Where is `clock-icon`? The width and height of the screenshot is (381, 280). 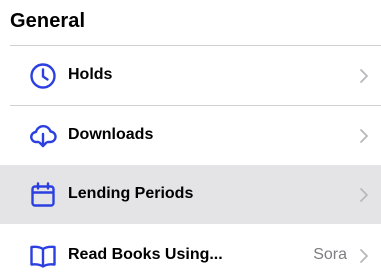
clock-icon is located at coordinates (43, 76).